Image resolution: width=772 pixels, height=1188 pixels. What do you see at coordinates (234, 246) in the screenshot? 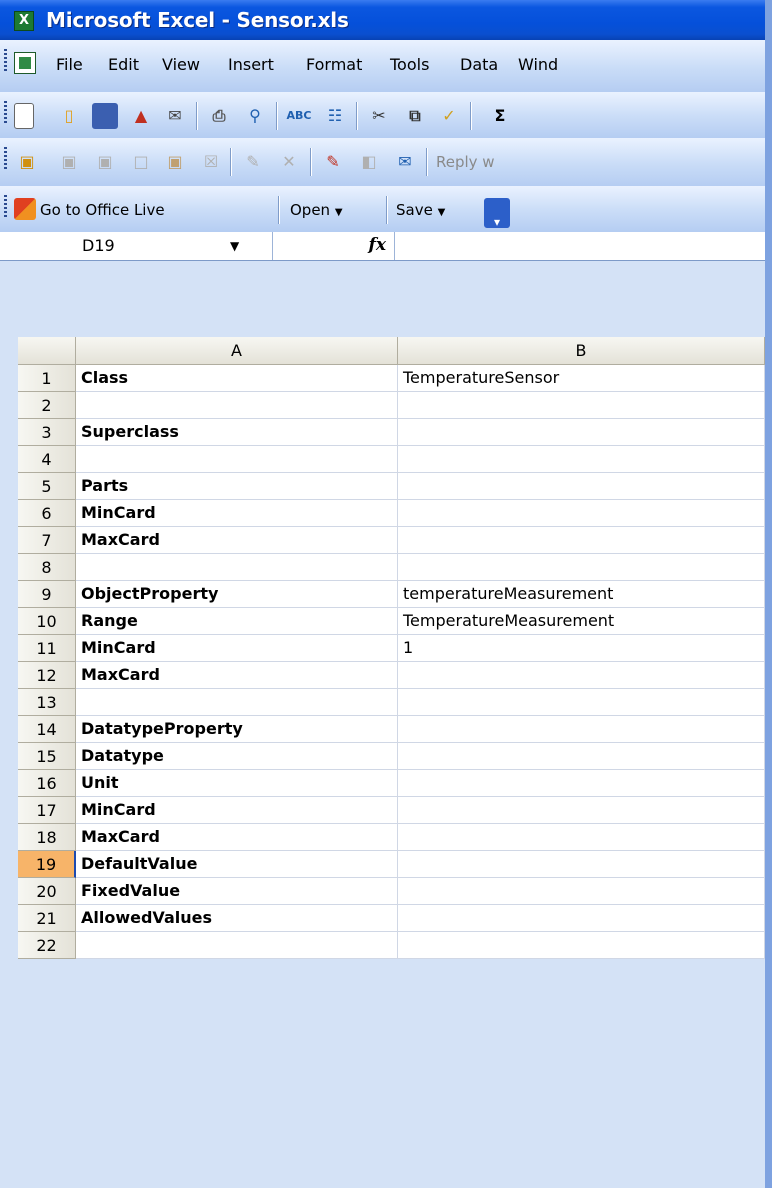
I see `chevron-down-icon: ▼` at bounding box center [234, 246].